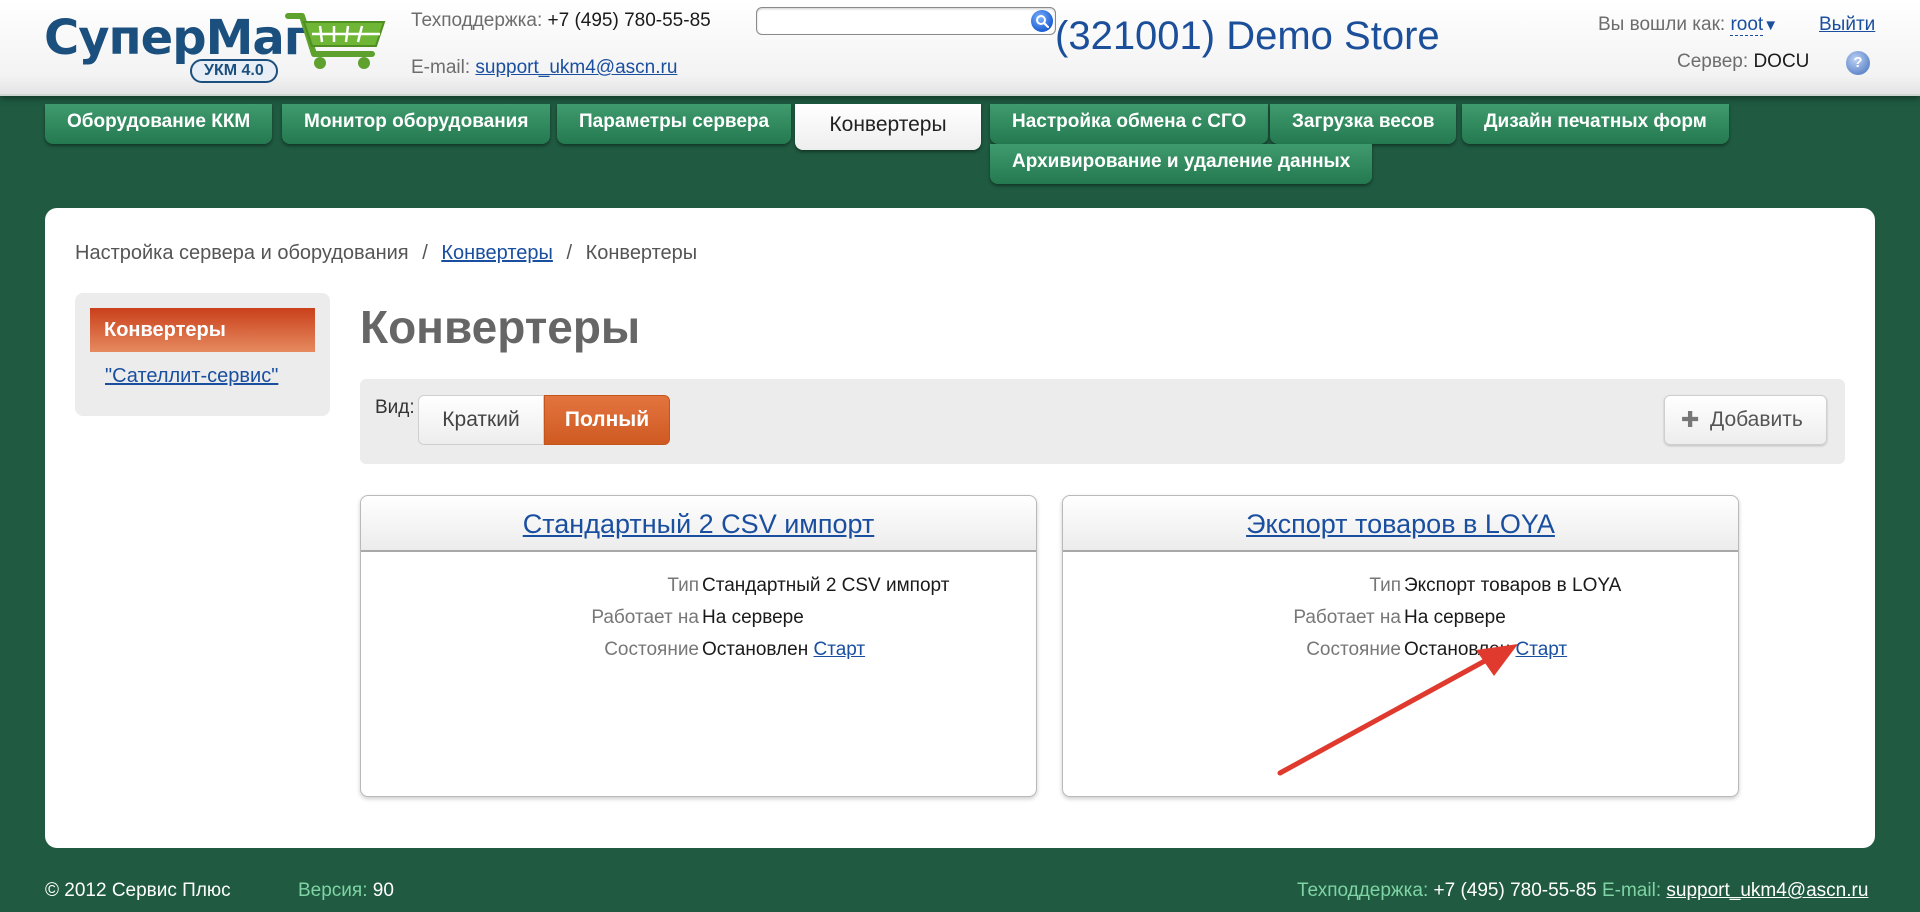  I want to click on card-title-link: Экспорт товаров в LOYA, so click(1400, 524).